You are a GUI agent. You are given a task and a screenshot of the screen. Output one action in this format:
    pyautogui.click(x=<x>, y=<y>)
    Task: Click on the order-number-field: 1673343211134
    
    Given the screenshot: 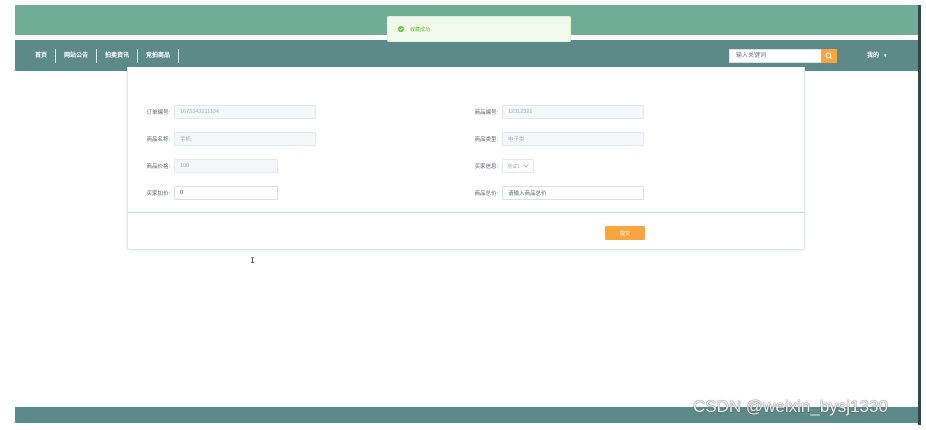 What is the action you would take?
    pyautogui.click(x=245, y=112)
    